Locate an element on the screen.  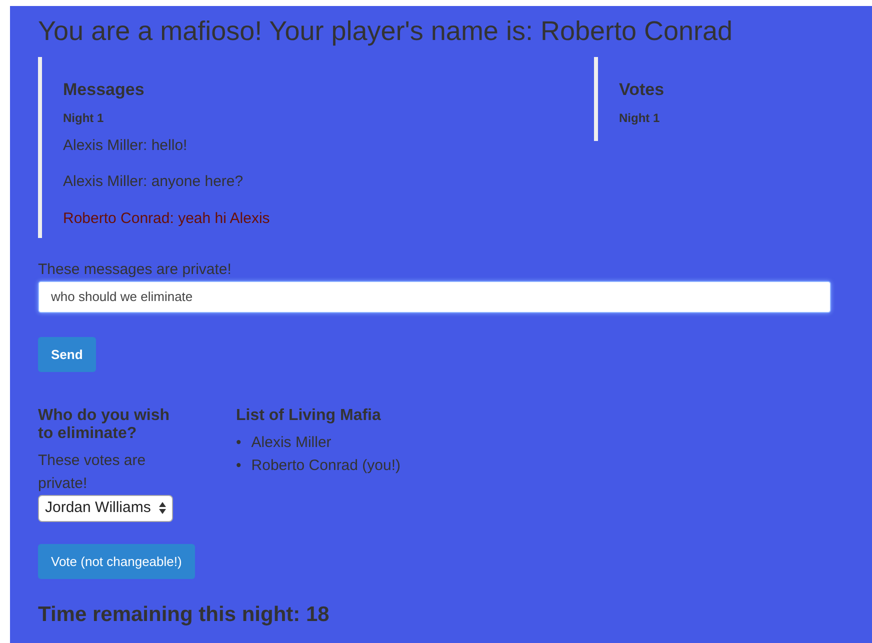
stepper-icon is located at coordinates (162, 508).